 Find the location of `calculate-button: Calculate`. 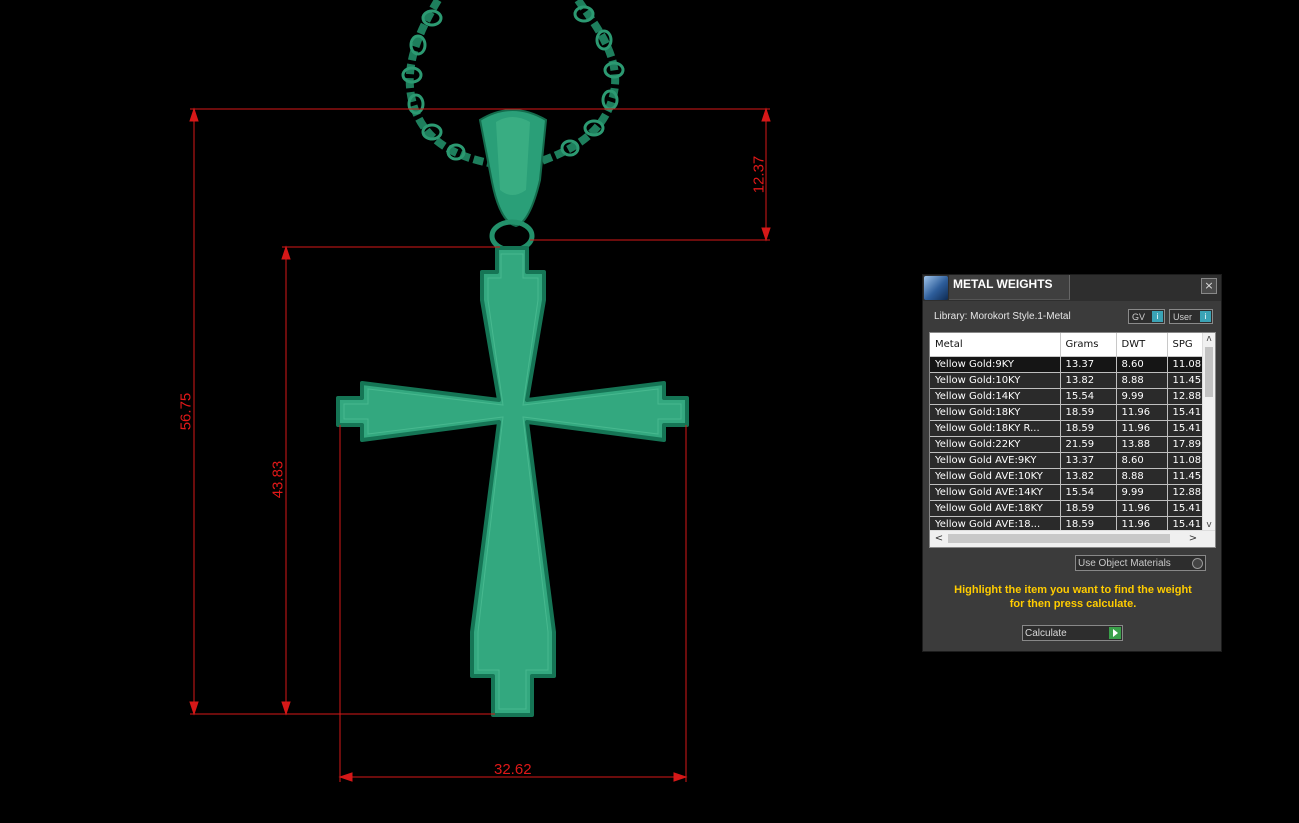

calculate-button: Calculate is located at coordinates (1072, 633).